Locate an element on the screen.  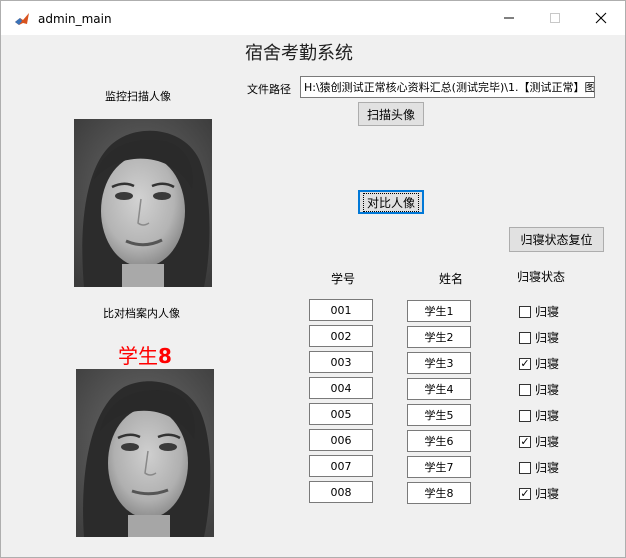
maximize-icon is located at coordinates (555, 18).